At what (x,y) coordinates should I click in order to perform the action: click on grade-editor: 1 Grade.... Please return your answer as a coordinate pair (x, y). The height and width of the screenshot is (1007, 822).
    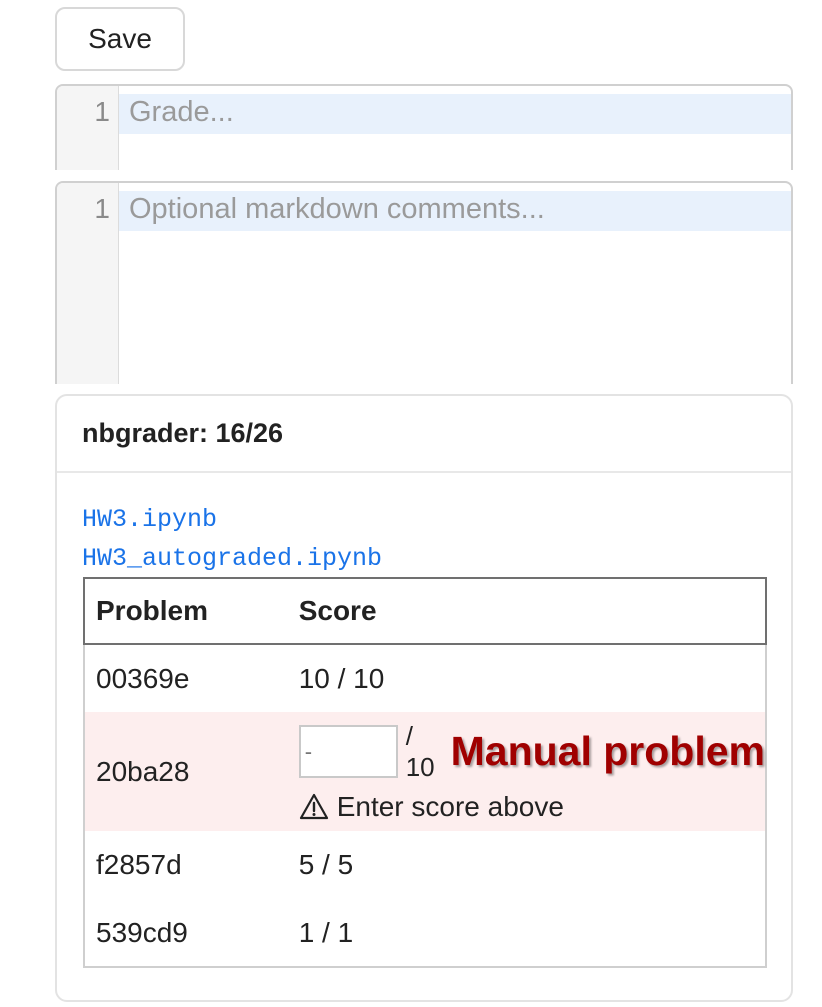
    Looking at the image, I should click on (424, 127).